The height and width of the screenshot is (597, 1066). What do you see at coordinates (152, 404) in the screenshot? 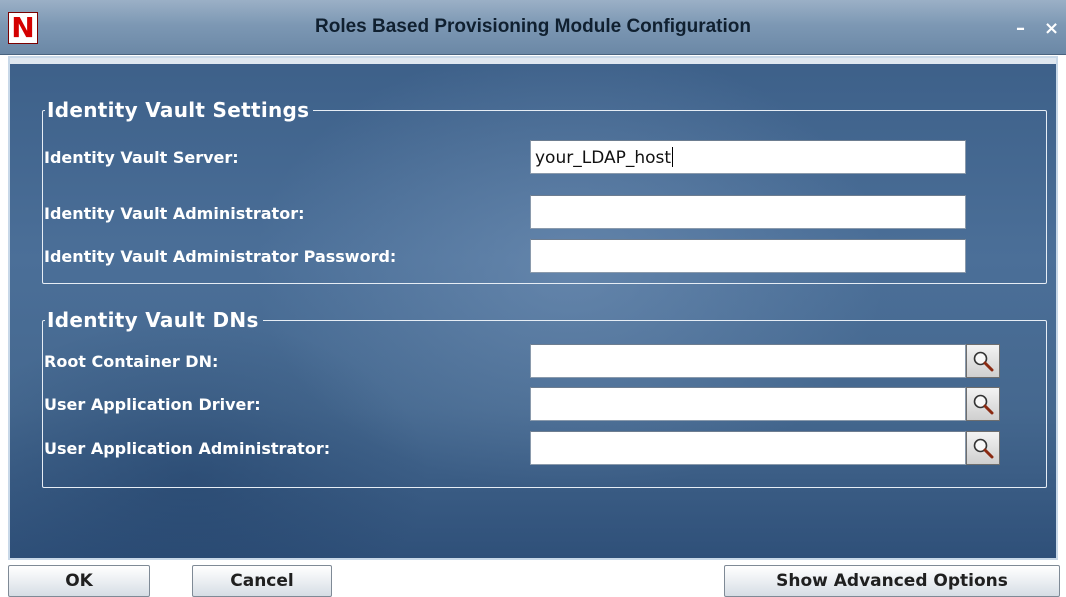
I see `user-application-driver-label: User Application Driver:` at bounding box center [152, 404].